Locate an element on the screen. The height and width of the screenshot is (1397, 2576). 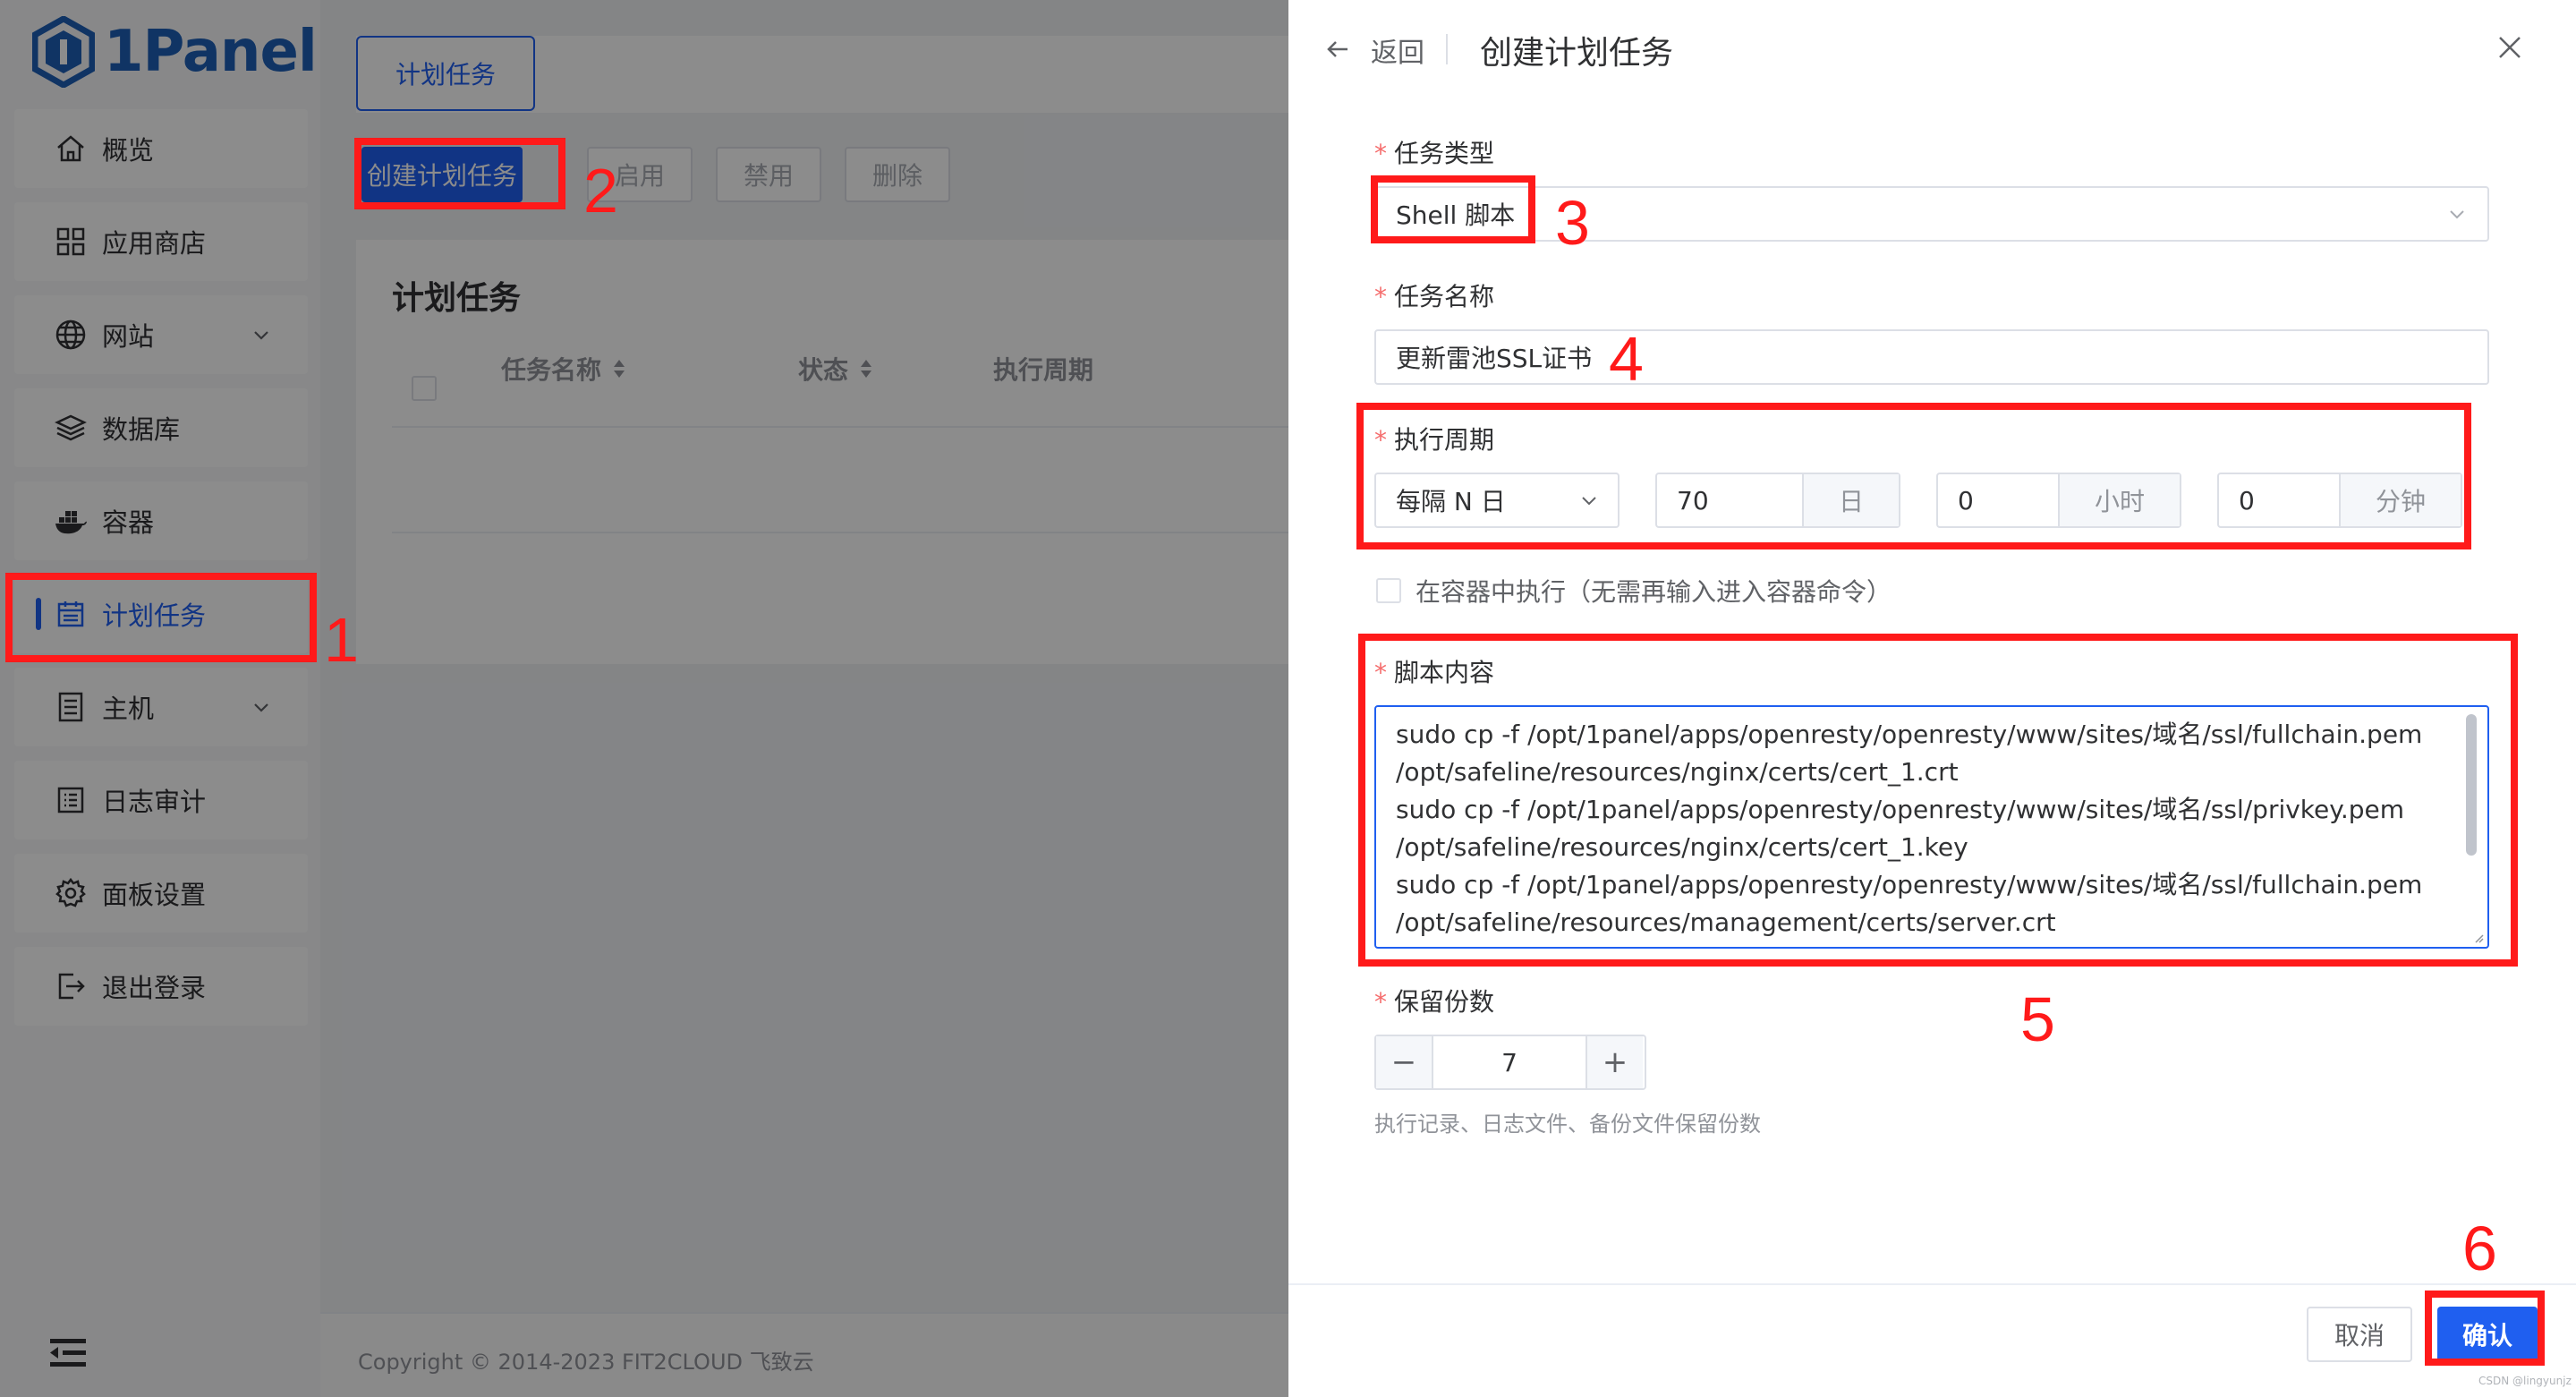
back-button: 返回 is located at coordinates (1397, 50).